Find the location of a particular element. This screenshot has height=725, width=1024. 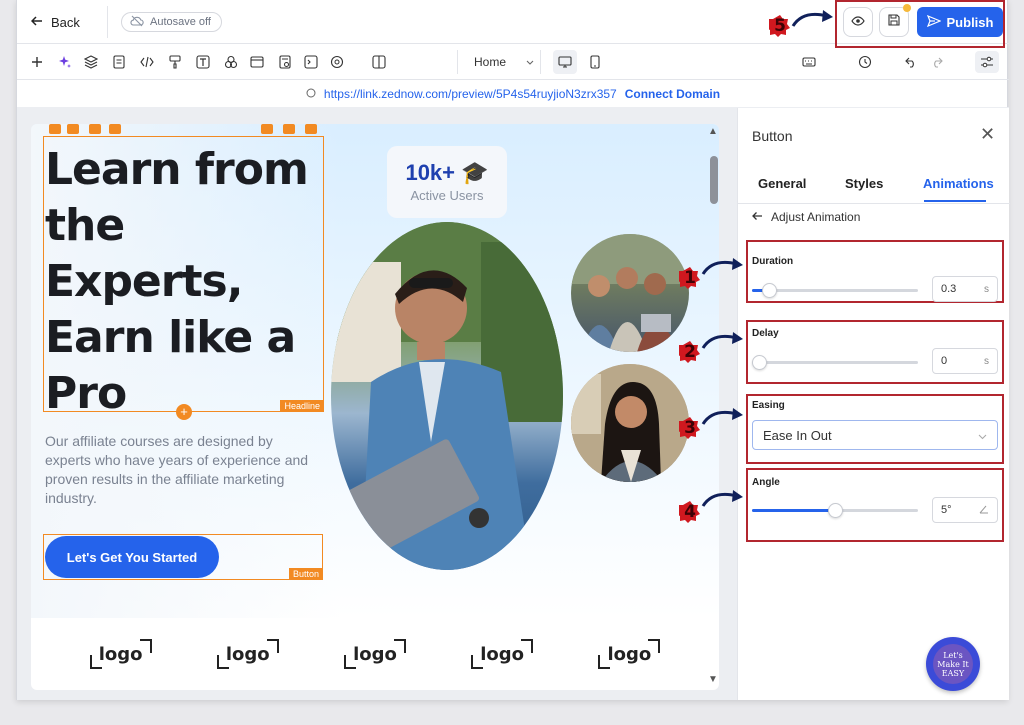

divider is located at coordinates (107, 22).